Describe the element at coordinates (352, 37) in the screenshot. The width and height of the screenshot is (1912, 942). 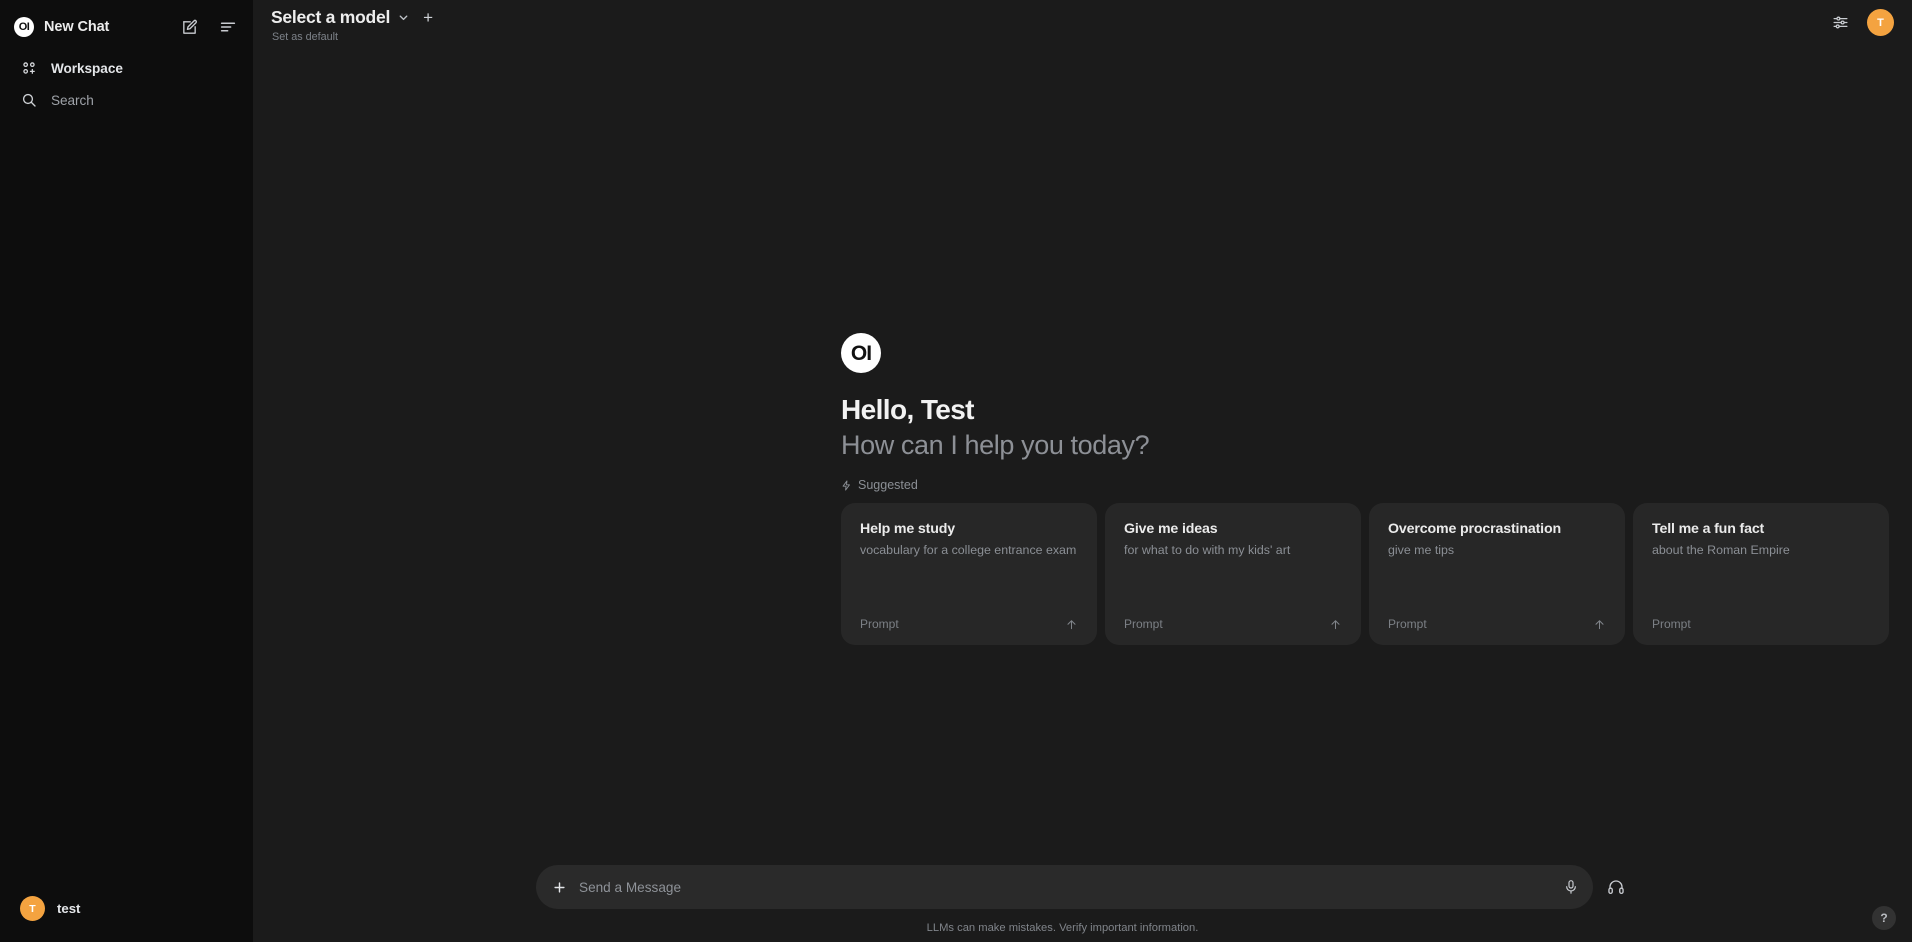
I see `set-as-default-button: Set as default` at that location.